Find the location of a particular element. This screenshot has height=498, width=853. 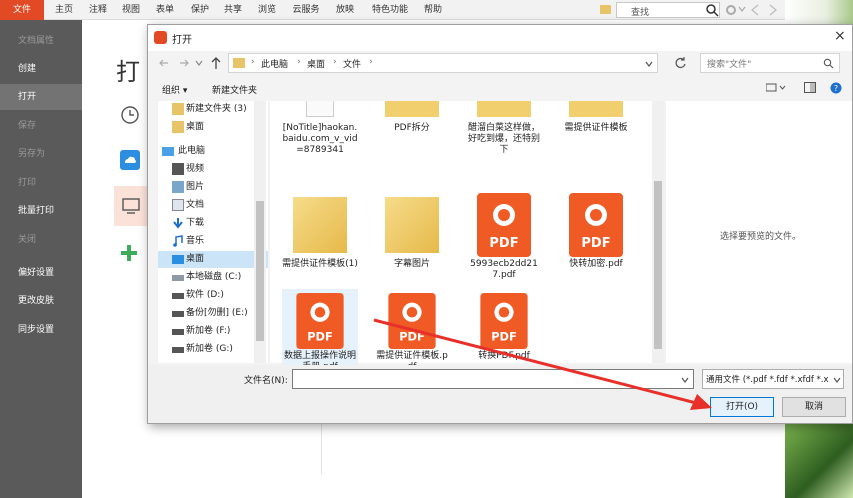

menu-protect: 保护 is located at coordinates (200, 10).